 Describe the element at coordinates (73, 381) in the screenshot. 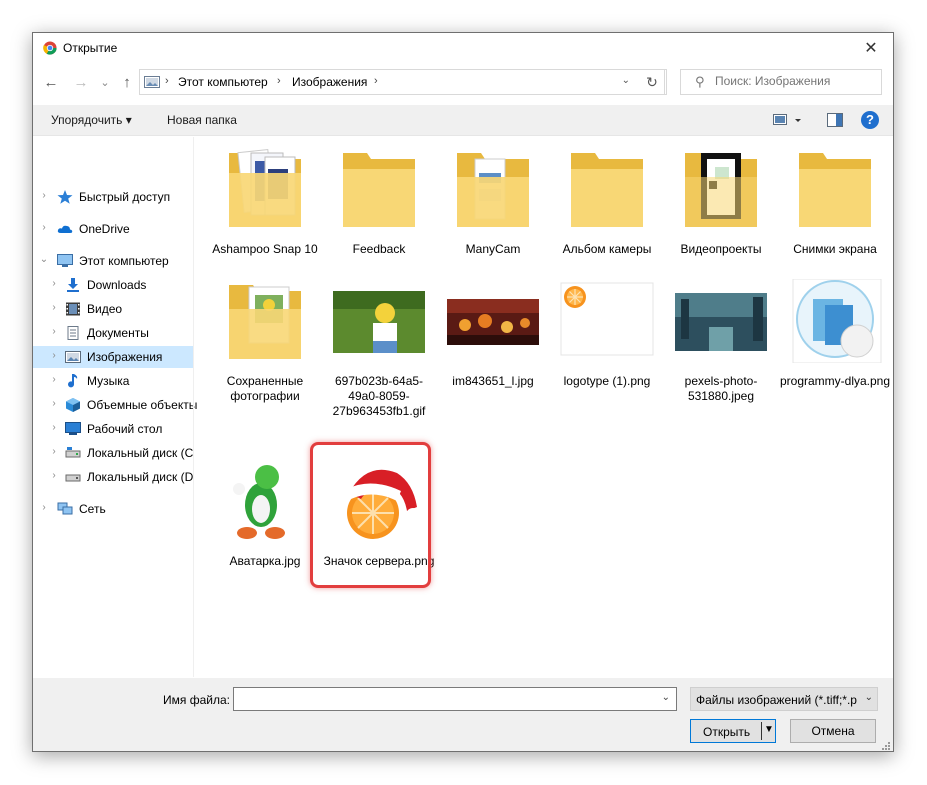

I see `music-icon` at that location.